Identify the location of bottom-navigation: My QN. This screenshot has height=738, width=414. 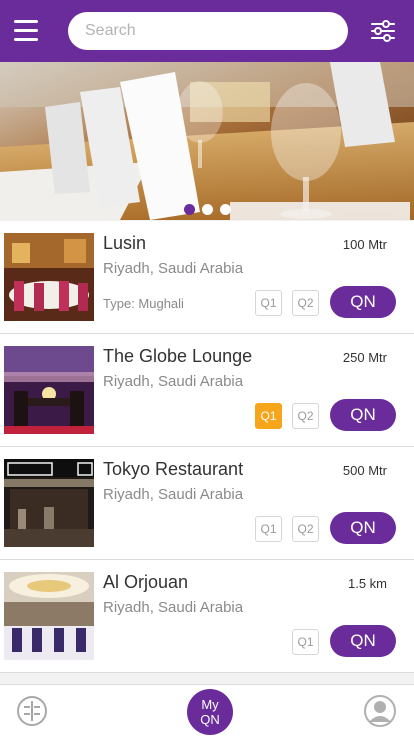
(207, 711).